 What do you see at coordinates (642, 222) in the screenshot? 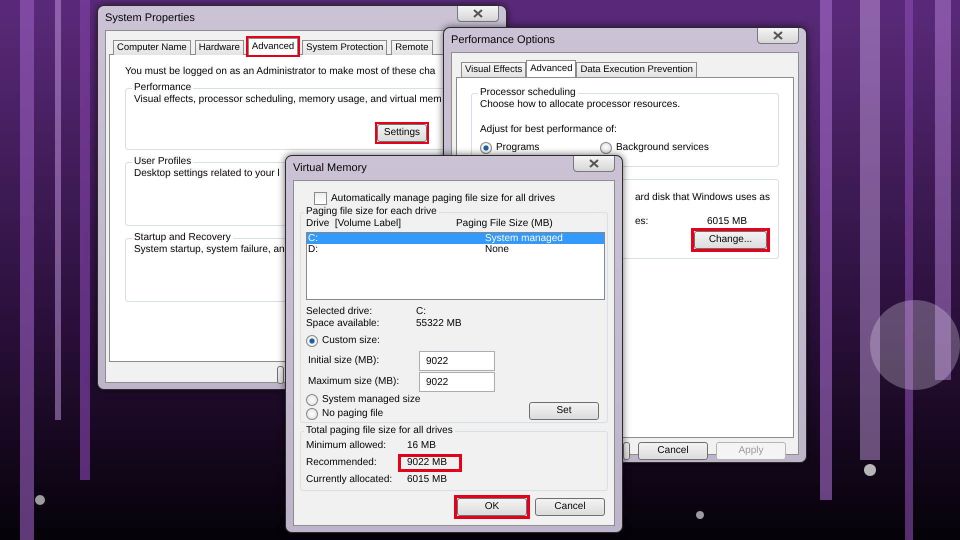
I see `field-label: es:` at bounding box center [642, 222].